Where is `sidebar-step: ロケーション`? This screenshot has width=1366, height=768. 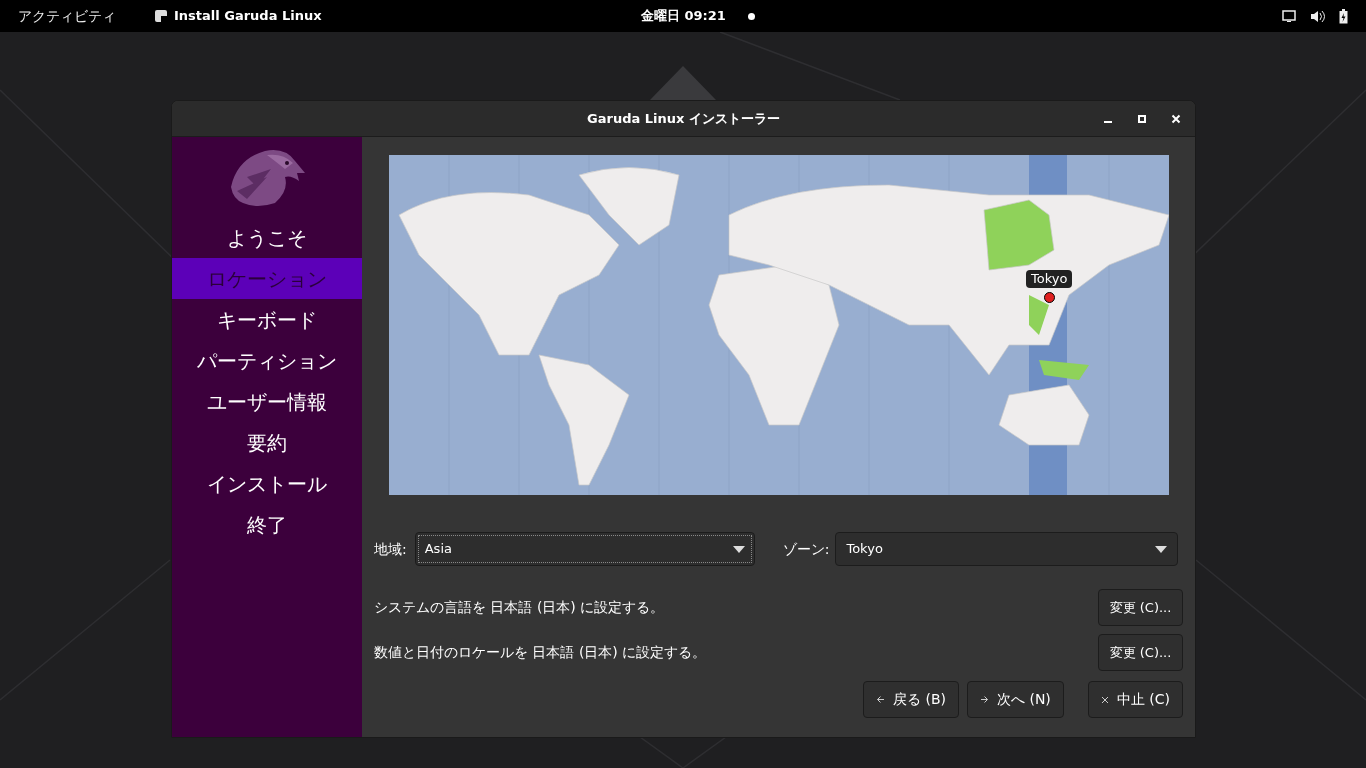
sidebar-step: ロケーション is located at coordinates (267, 278).